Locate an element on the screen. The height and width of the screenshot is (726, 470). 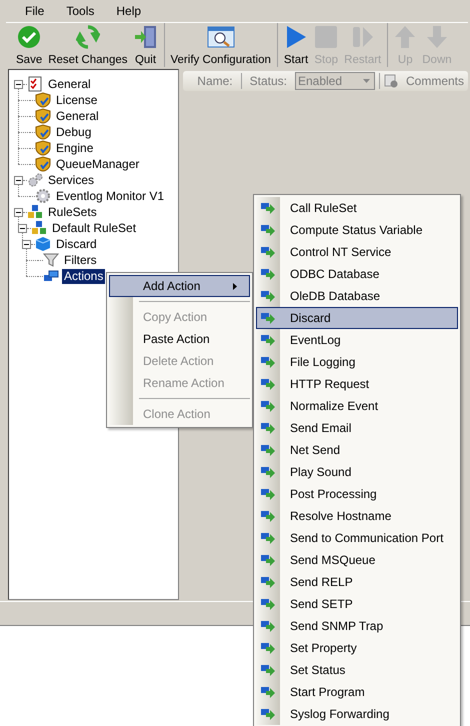
checklist-icon is located at coordinates (35, 84).